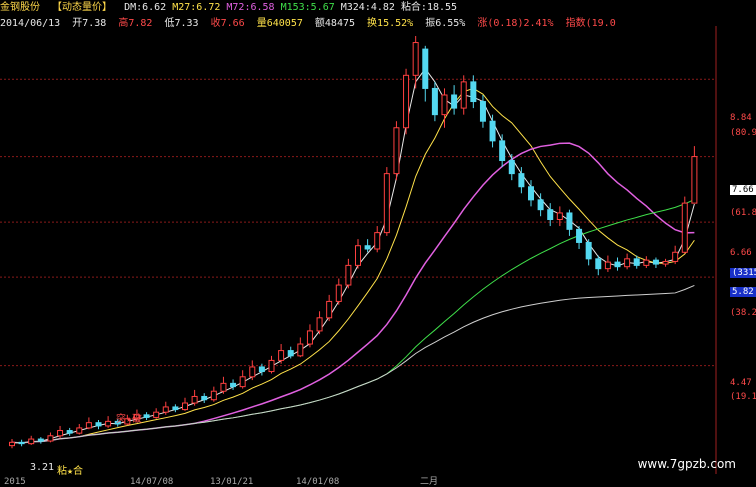 This screenshot has height=487, width=756. What do you see at coordinates (20, 7) in the screenshot?
I see `stock-name: 金钢股份` at bounding box center [20, 7].